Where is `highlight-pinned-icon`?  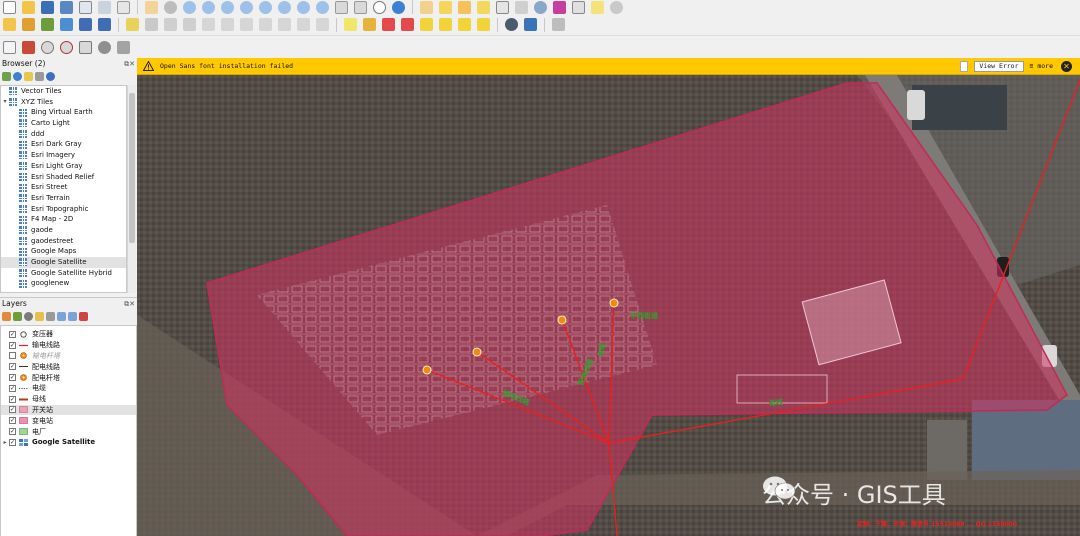 highlight-pinned-icon is located at coordinates (388, 24).